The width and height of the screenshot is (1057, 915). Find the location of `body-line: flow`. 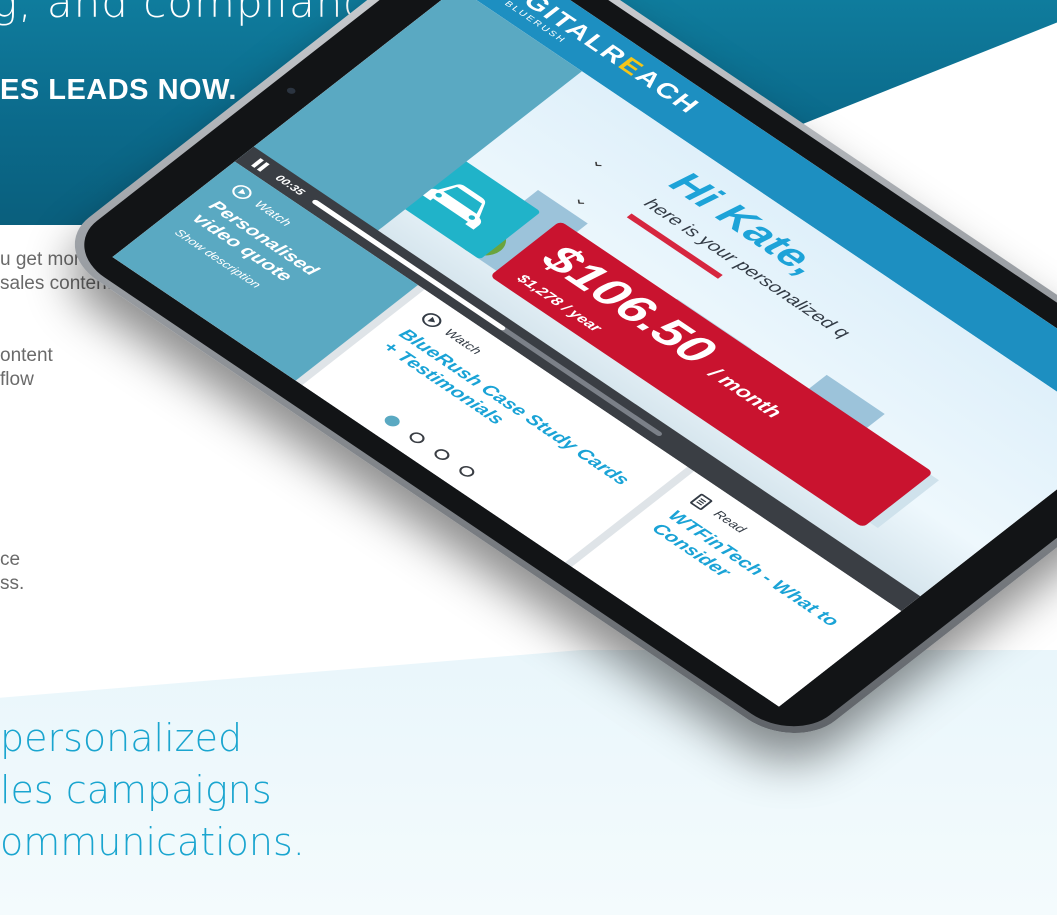

body-line: flow is located at coordinates (17, 379).